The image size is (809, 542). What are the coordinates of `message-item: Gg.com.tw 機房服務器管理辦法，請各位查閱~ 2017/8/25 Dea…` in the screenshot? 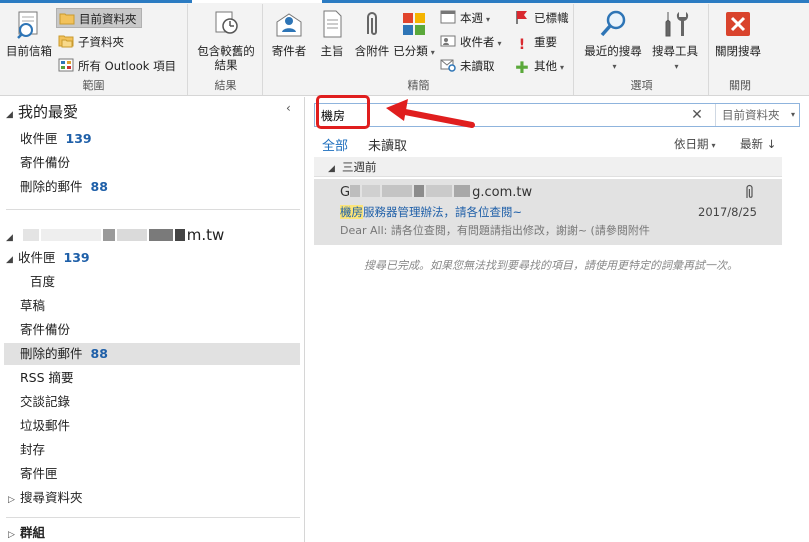 It's located at (548, 212).